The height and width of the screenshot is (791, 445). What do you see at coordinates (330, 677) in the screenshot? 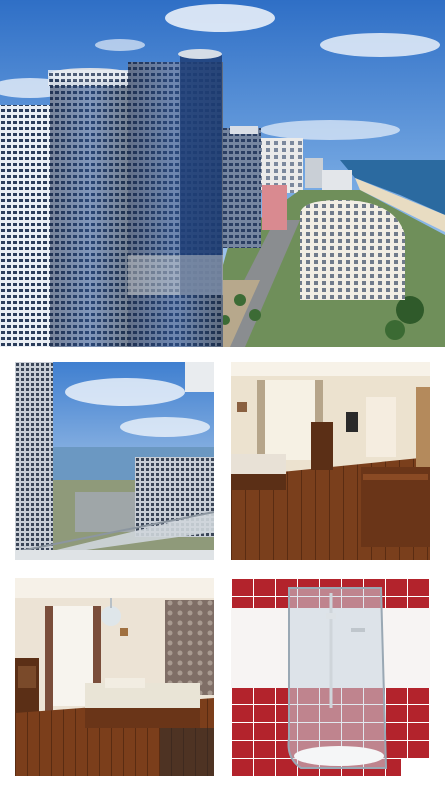
I see `photo-bathroom-shower-cabin` at bounding box center [330, 677].